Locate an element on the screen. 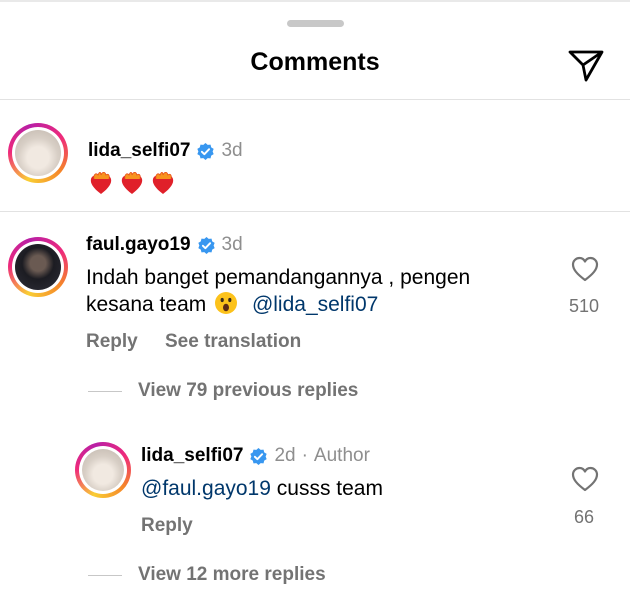 Image resolution: width=630 pixels, height=604 pixels. comment-emoji-row is located at coordinates (134, 183).